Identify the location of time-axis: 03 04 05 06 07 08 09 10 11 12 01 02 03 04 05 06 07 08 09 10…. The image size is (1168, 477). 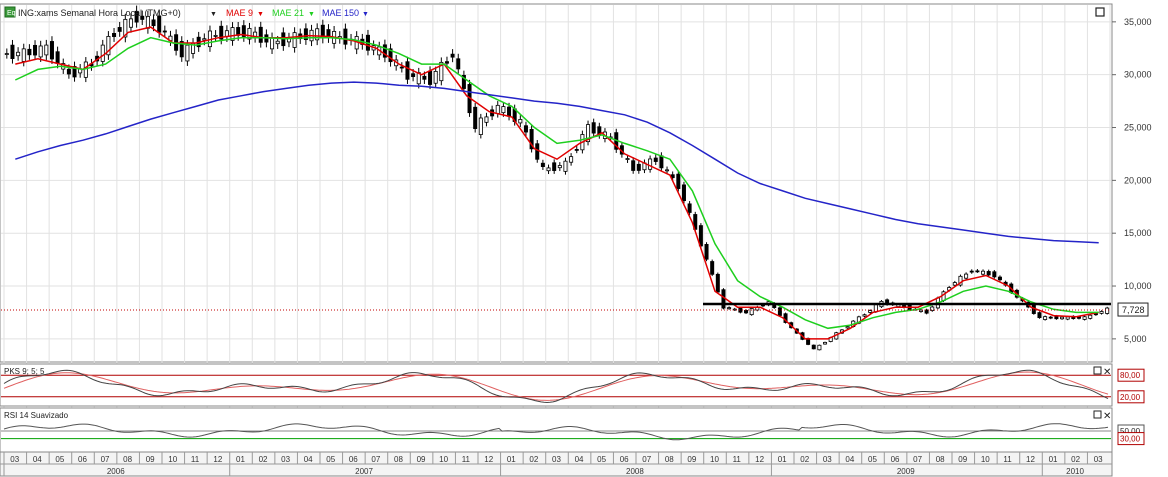
(556, 464).